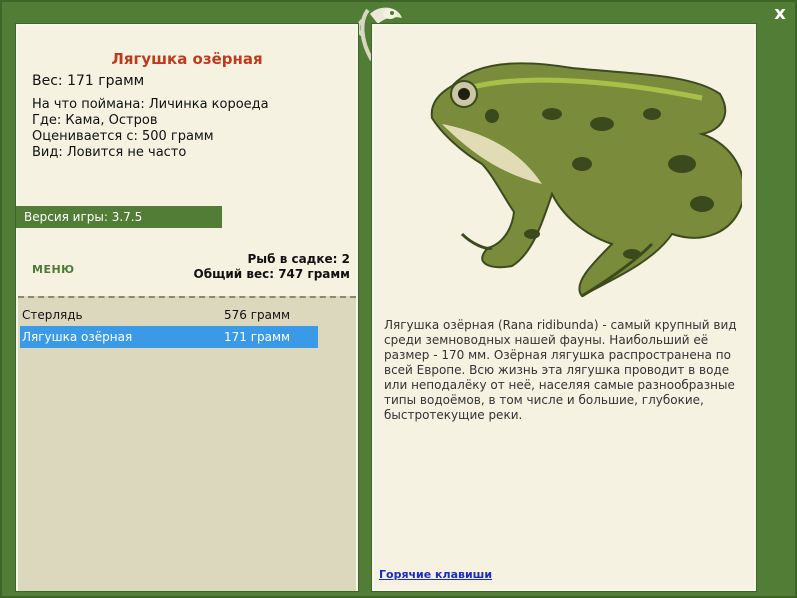 The image size is (797, 598). Describe the element at coordinates (95, 120) in the screenshot. I see `fish-place: Где: Кама, Остров` at that location.